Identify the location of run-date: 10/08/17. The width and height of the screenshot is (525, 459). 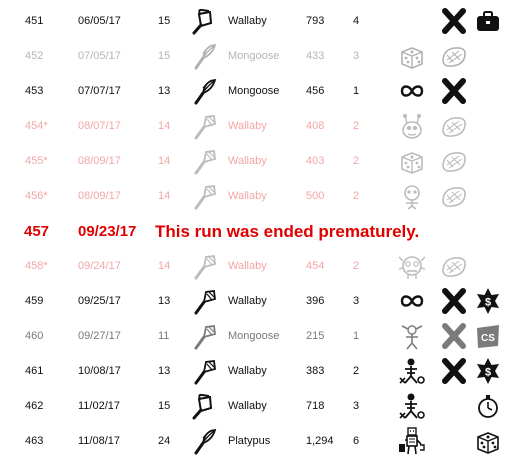
(99, 371).